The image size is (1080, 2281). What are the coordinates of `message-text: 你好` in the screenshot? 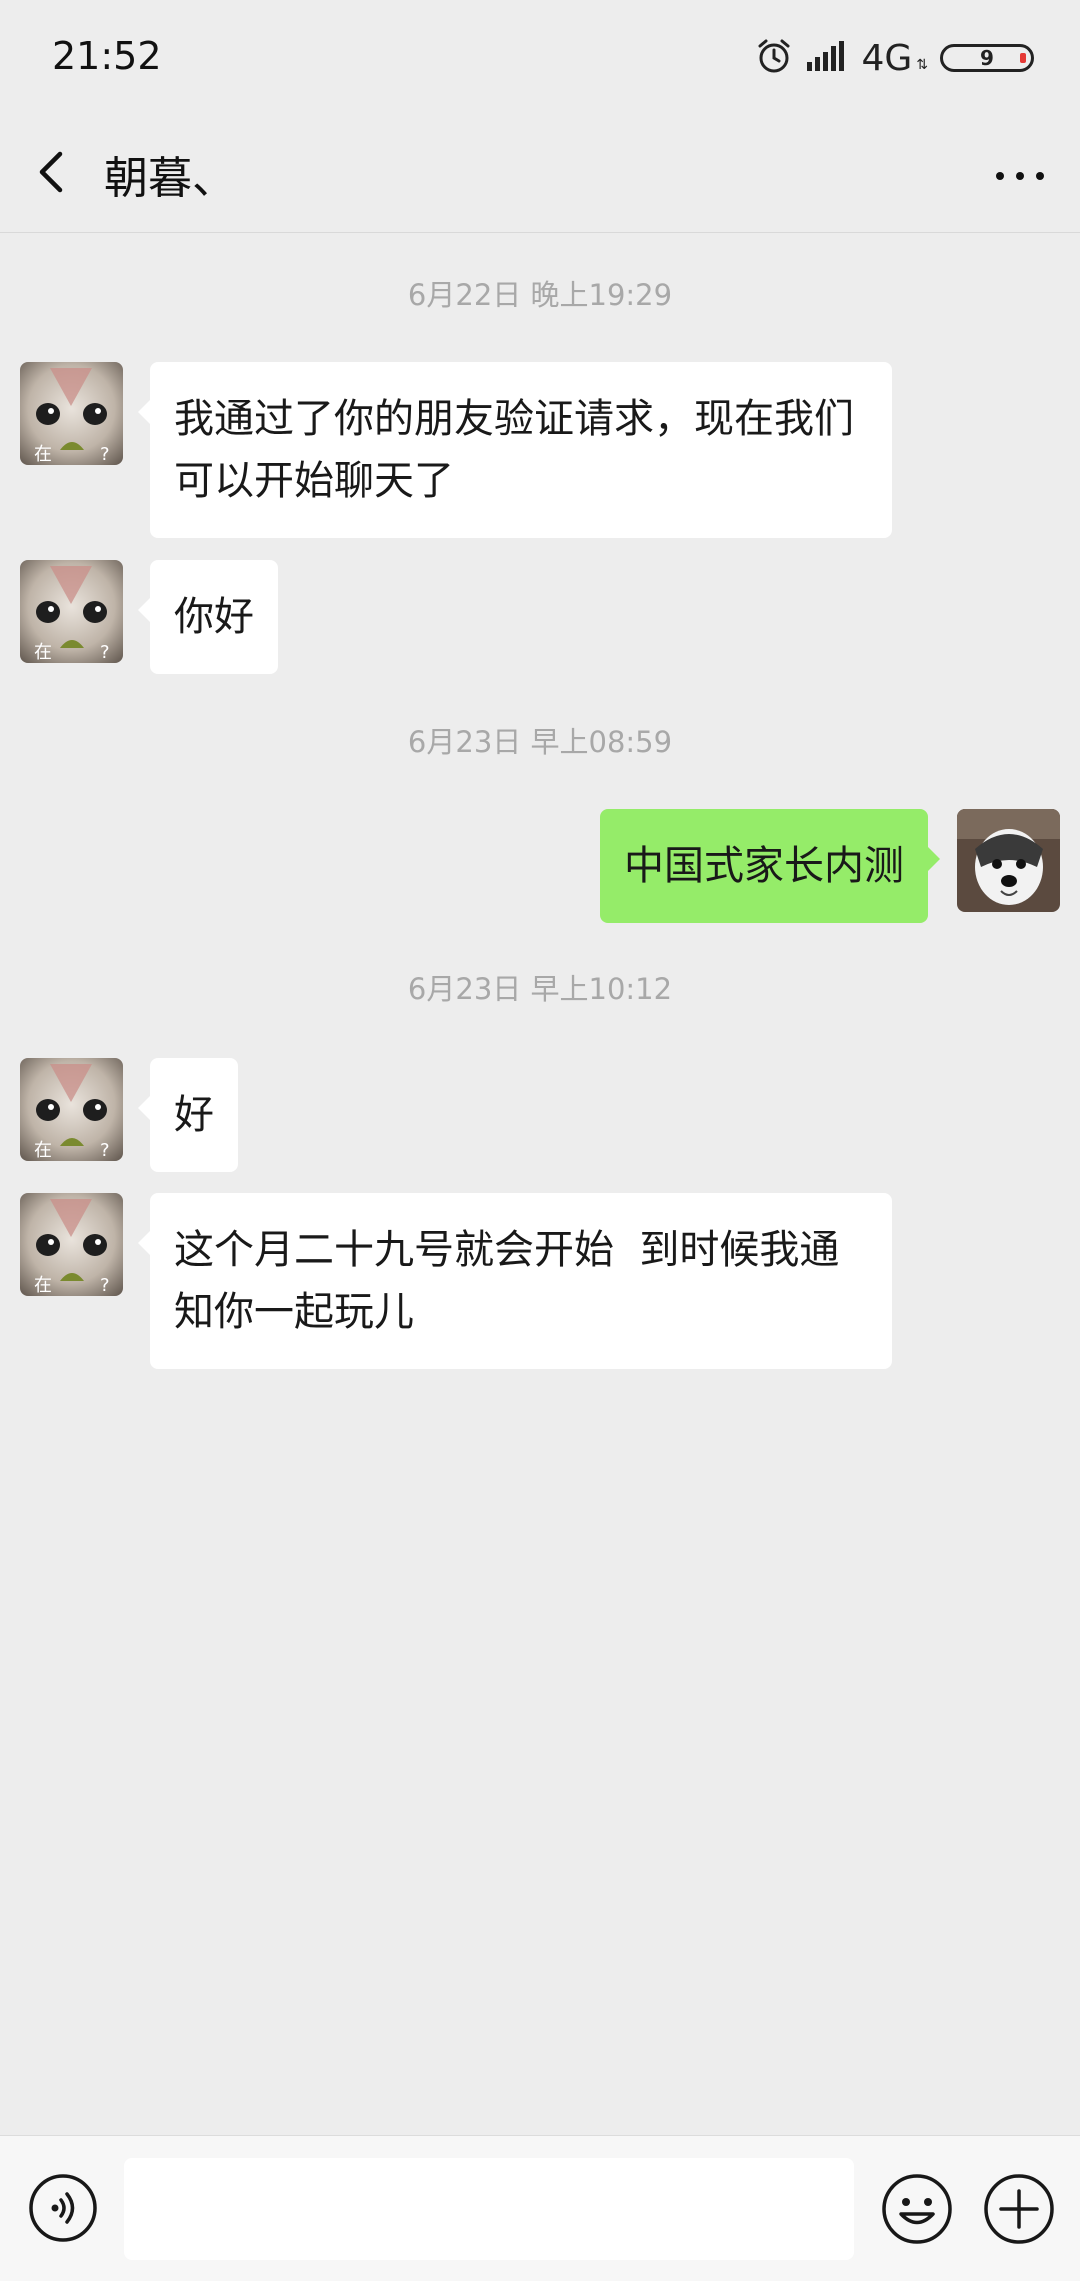 It's located at (214, 617).